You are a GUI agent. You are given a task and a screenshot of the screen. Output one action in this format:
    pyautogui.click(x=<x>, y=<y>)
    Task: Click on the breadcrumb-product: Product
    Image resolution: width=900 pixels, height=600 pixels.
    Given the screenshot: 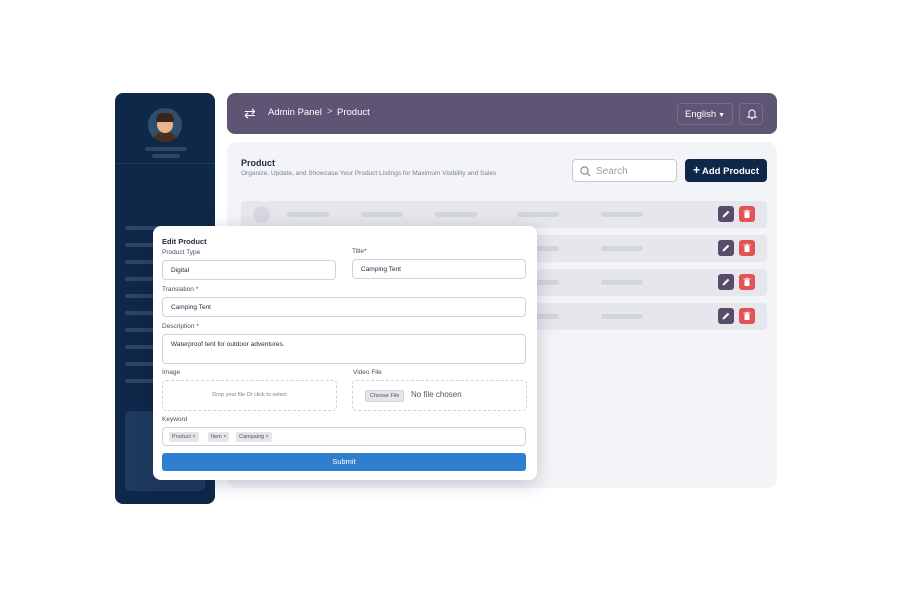 What is the action you would take?
    pyautogui.click(x=353, y=112)
    